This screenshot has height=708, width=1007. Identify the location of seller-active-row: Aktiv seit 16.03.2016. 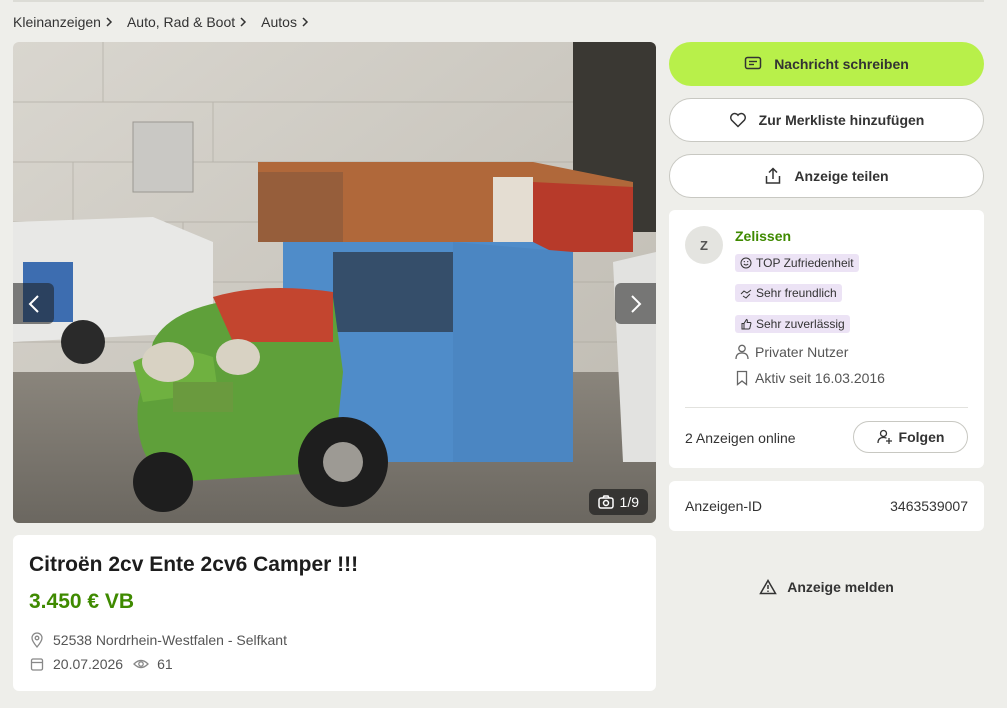
(810, 378).